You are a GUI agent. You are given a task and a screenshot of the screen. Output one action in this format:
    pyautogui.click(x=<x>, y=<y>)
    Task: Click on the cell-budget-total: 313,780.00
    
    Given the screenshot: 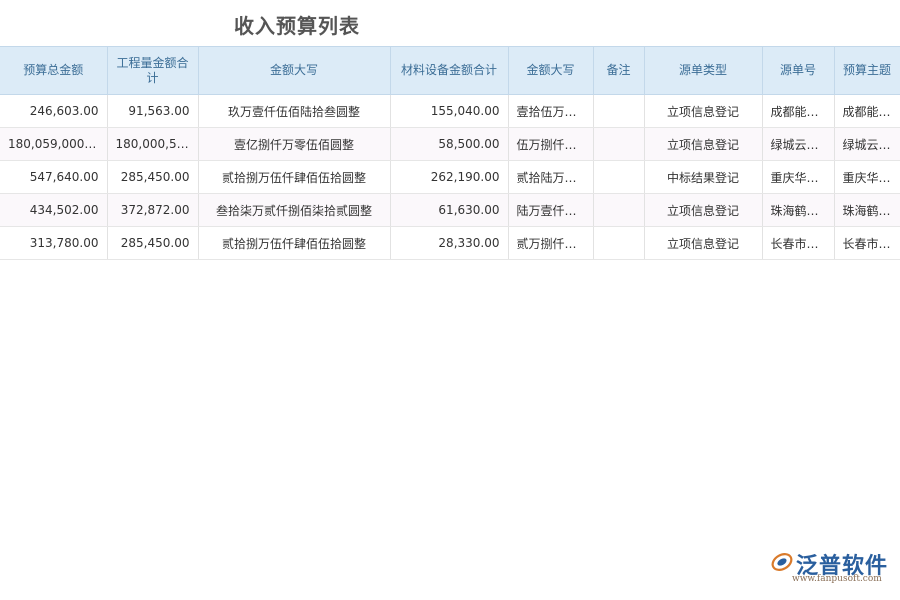 What is the action you would take?
    pyautogui.click(x=53, y=243)
    